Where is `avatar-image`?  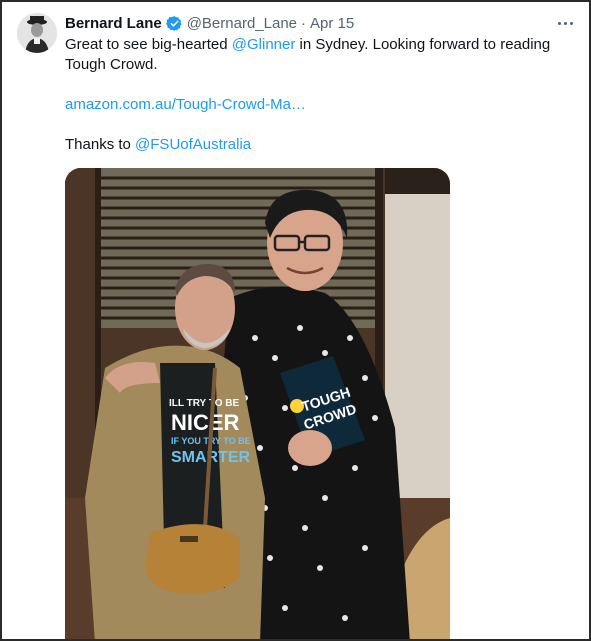 avatar-image is located at coordinates (37, 33).